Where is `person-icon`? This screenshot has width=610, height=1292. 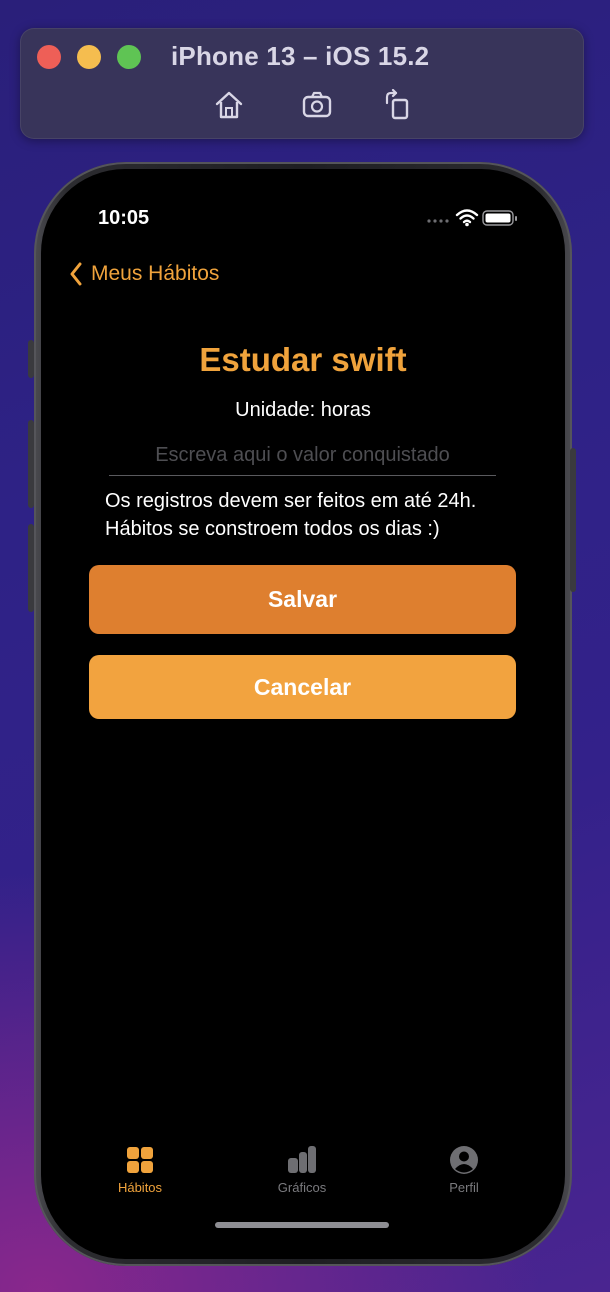
person-icon is located at coordinates (464, 1160).